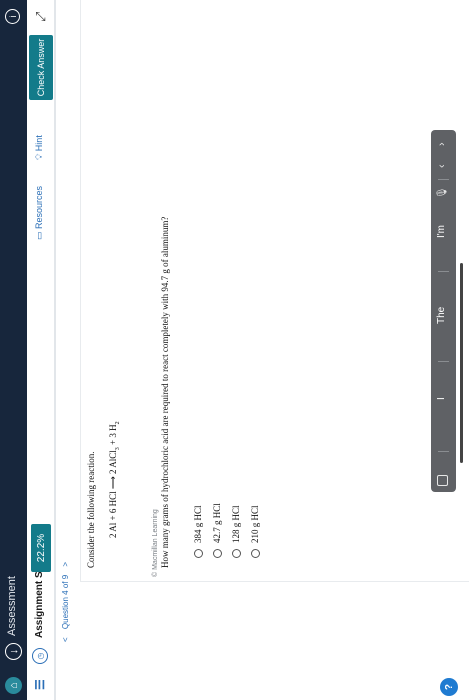 This screenshot has width=469, height=700. Describe the element at coordinates (441, 398) in the screenshot. I see `suggestion-word: I` at that location.